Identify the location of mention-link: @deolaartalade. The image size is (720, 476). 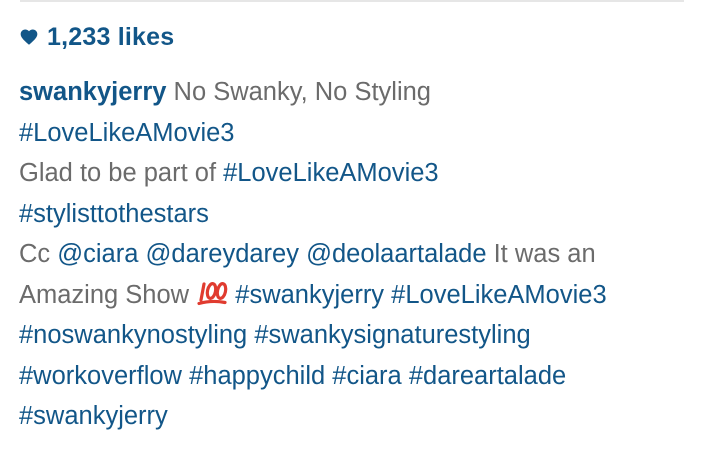
(396, 254).